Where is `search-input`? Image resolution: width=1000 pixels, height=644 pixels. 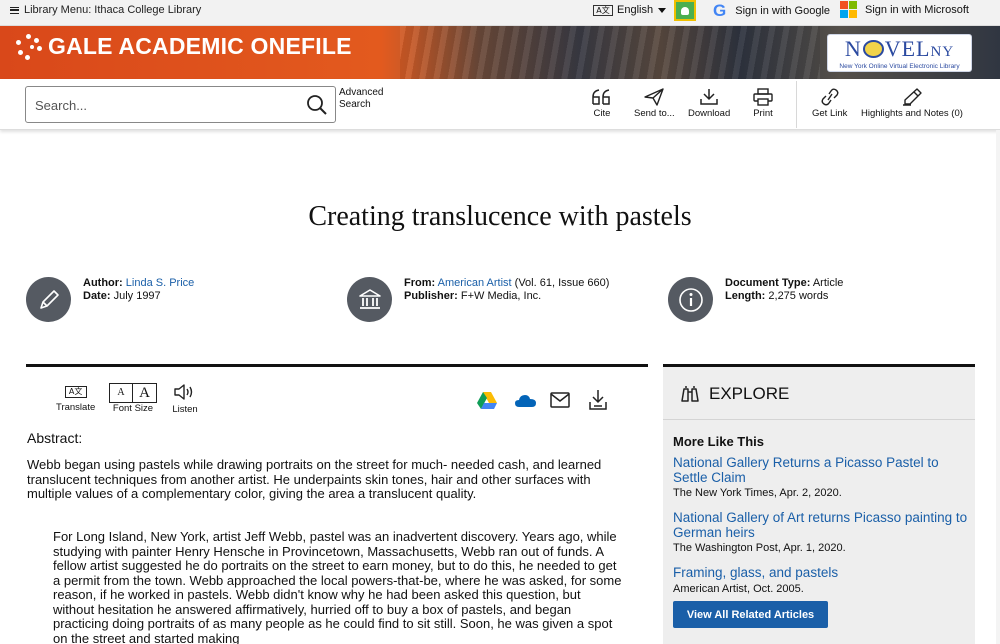 search-input is located at coordinates (165, 105).